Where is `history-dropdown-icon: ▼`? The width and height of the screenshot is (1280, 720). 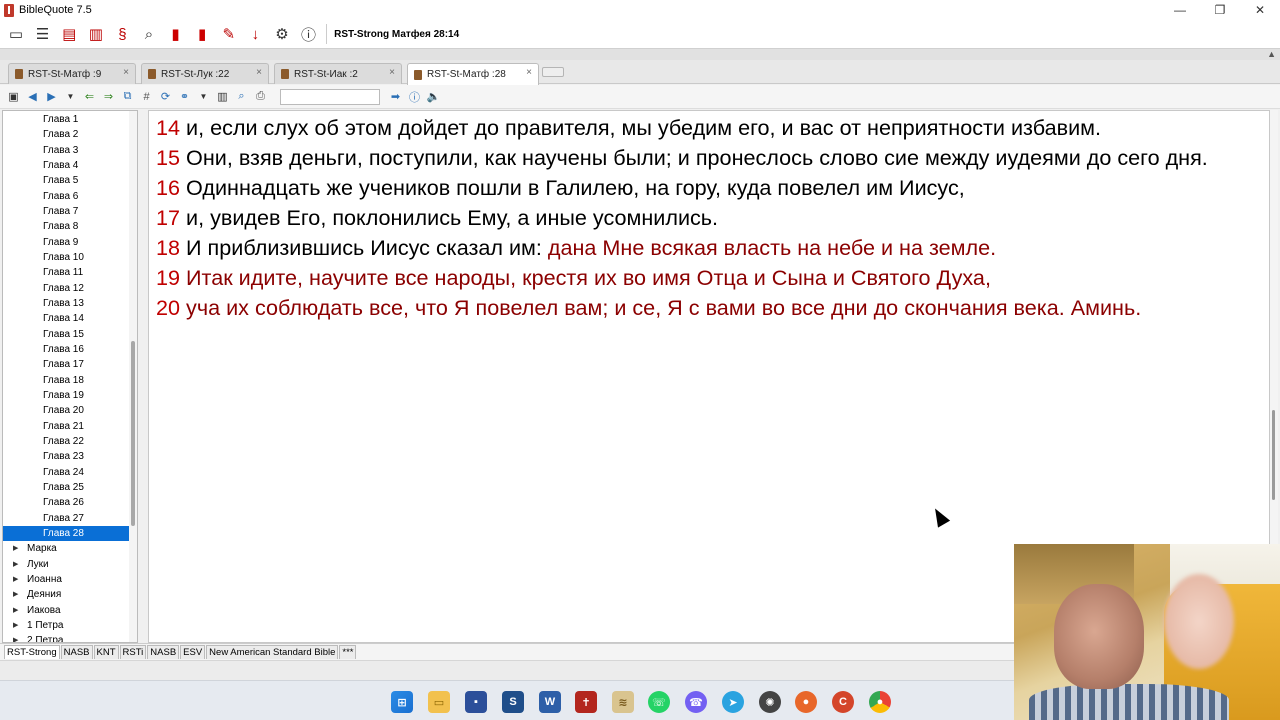
history-dropdown-icon: ▼ is located at coordinates (70, 97).